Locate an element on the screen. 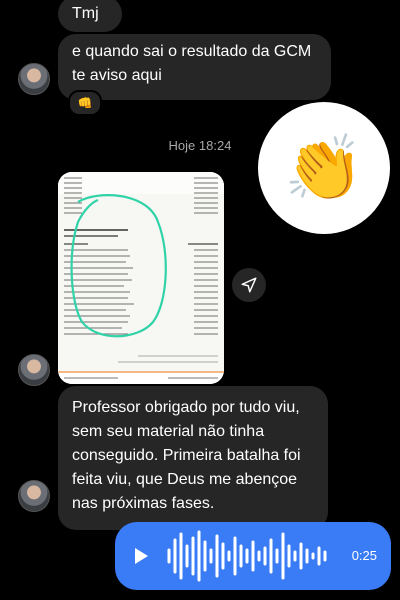  sent-emoji-message: 👏 is located at coordinates (324, 168).